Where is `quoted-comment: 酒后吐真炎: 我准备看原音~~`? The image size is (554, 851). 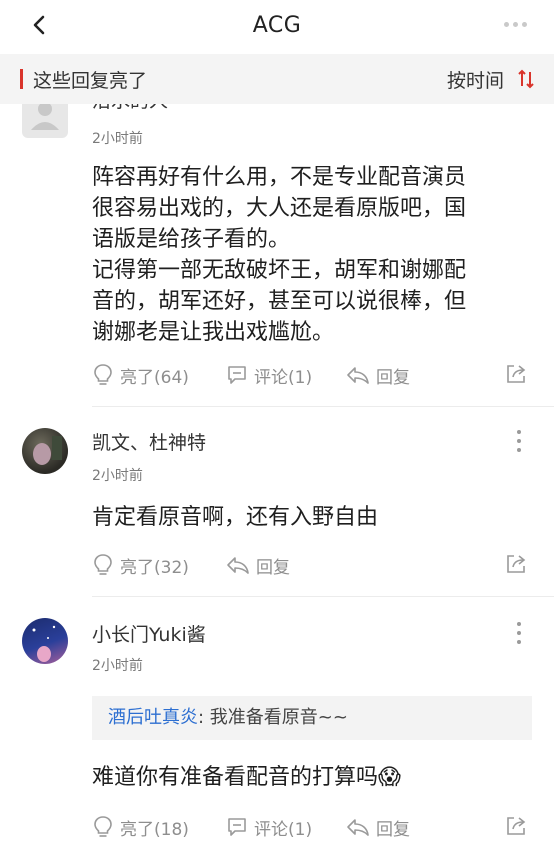
quoted-comment: 酒后吐真炎: 我准备看原音~~ is located at coordinates (312, 718).